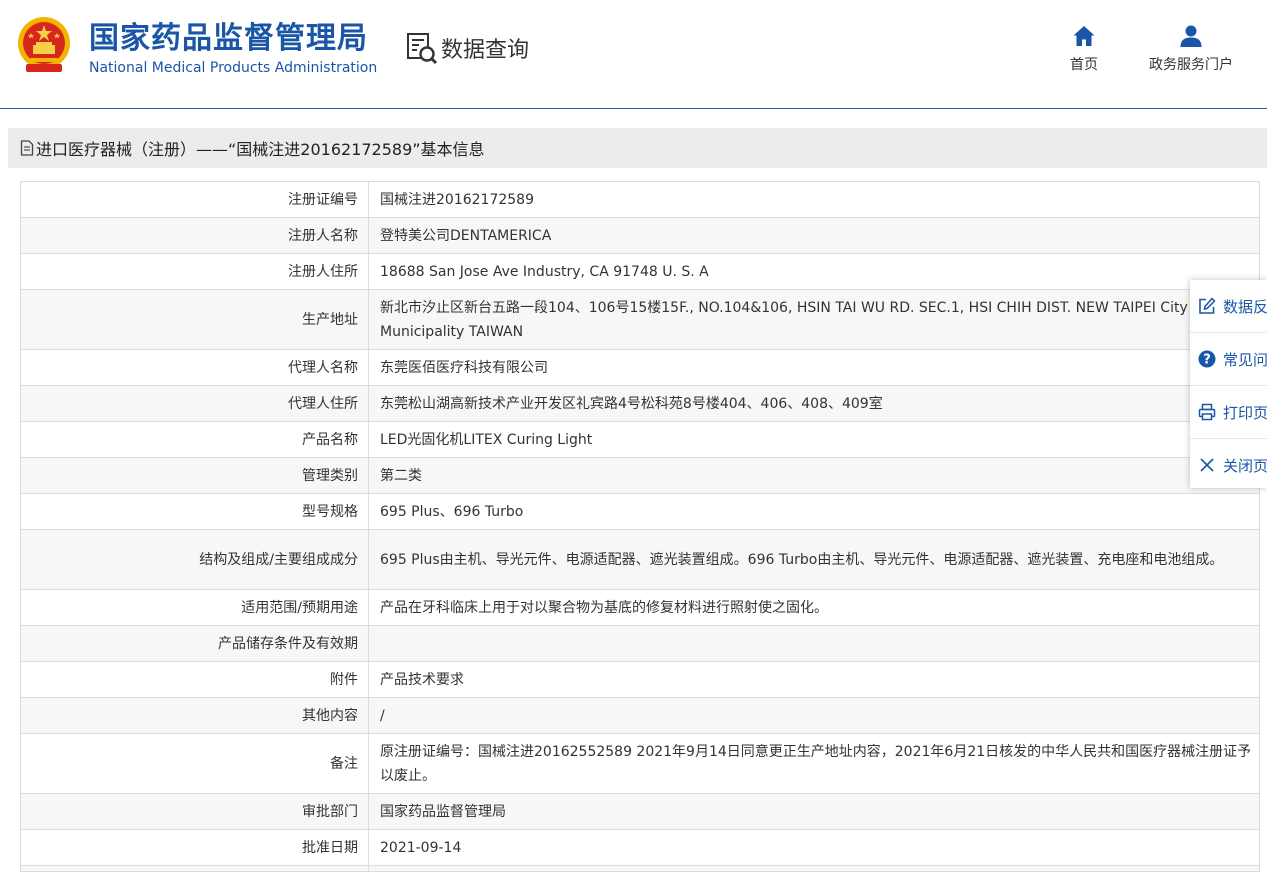 The height and width of the screenshot is (875, 1267). What do you see at coordinates (814, 475) in the screenshot?
I see `field-value: 第二类` at bounding box center [814, 475].